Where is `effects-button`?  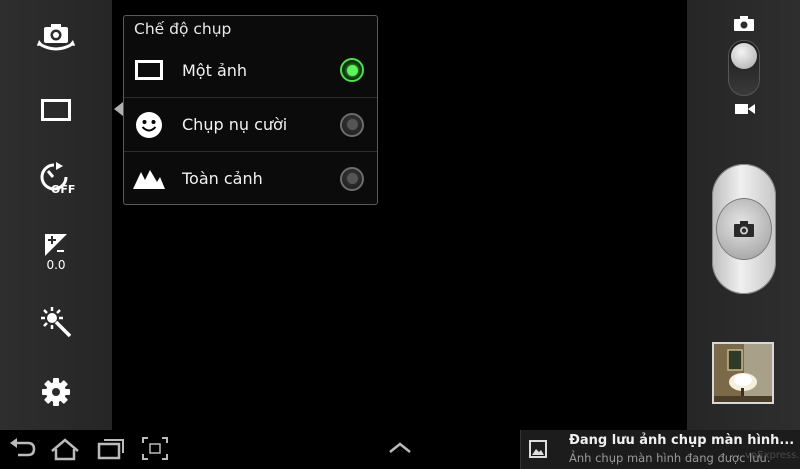 effects-button is located at coordinates (56, 322).